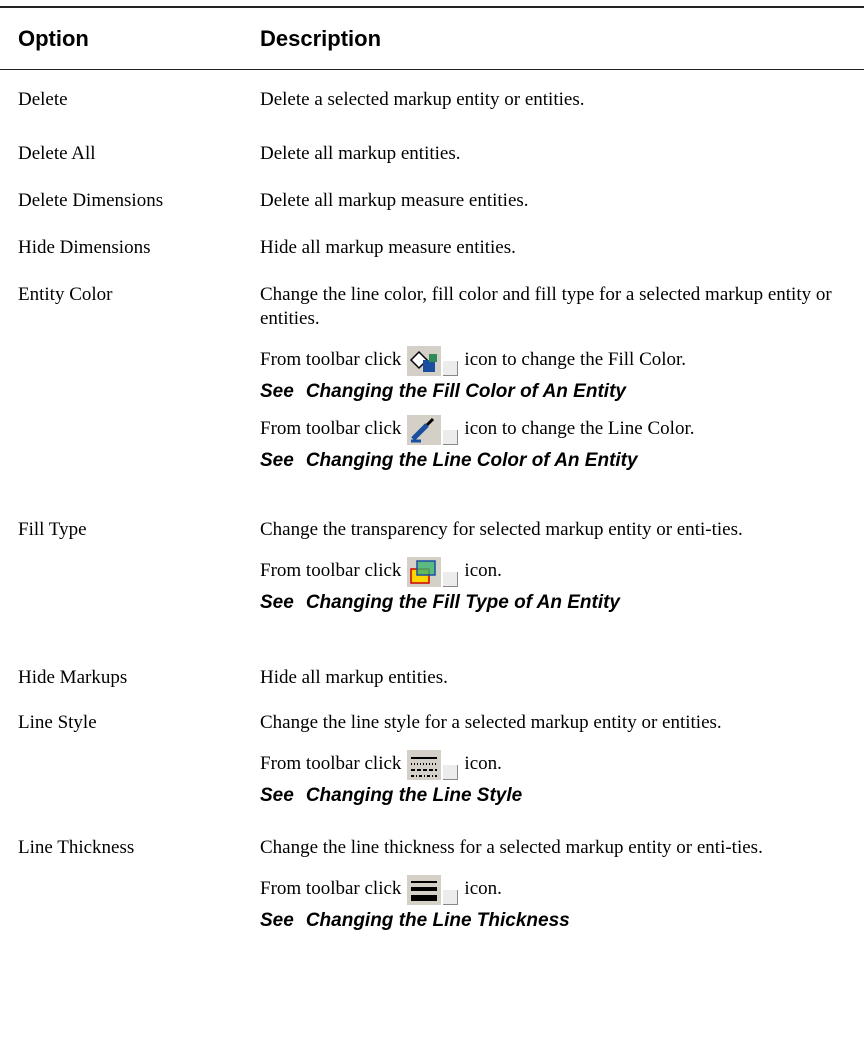 The width and height of the screenshot is (864, 1042). Describe the element at coordinates (433, 571) in the screenshot. I see `fill-type-icon` at that location.